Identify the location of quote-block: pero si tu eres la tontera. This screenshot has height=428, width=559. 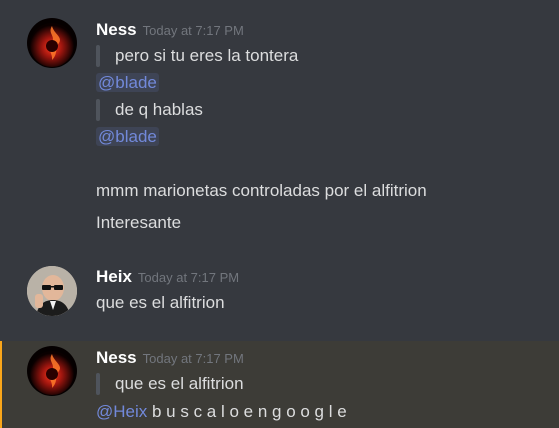
(197, 56).